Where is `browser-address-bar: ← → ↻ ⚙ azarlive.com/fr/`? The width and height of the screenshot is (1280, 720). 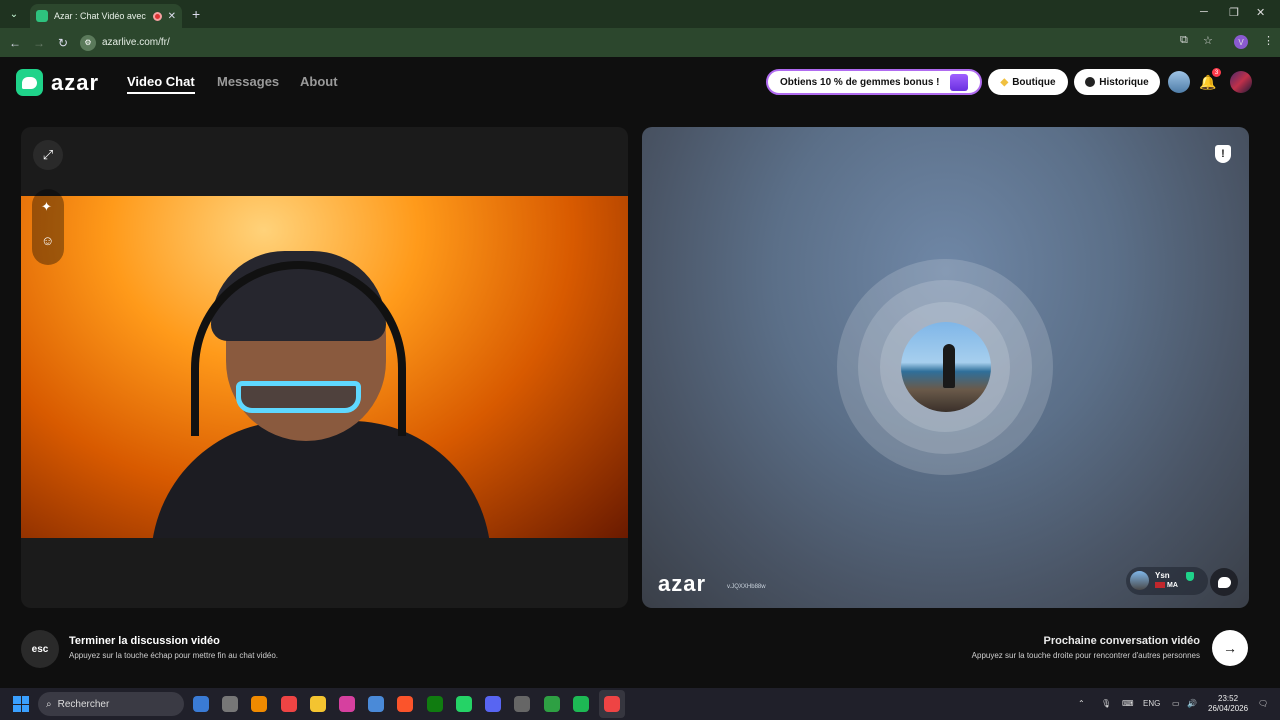 browser-address-bar: ← → ↻ ⚙ azarlive.com/fr/ is located at coordinates (640, 42).